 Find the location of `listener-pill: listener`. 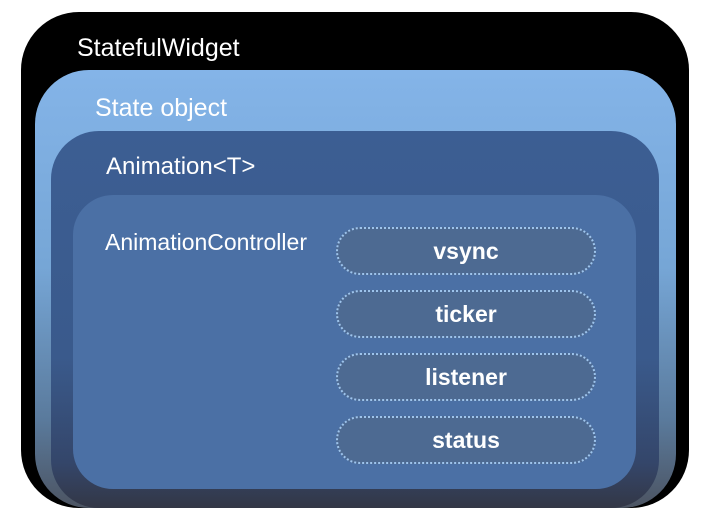

listener-pill: listener is located at coordinates (466, 377).